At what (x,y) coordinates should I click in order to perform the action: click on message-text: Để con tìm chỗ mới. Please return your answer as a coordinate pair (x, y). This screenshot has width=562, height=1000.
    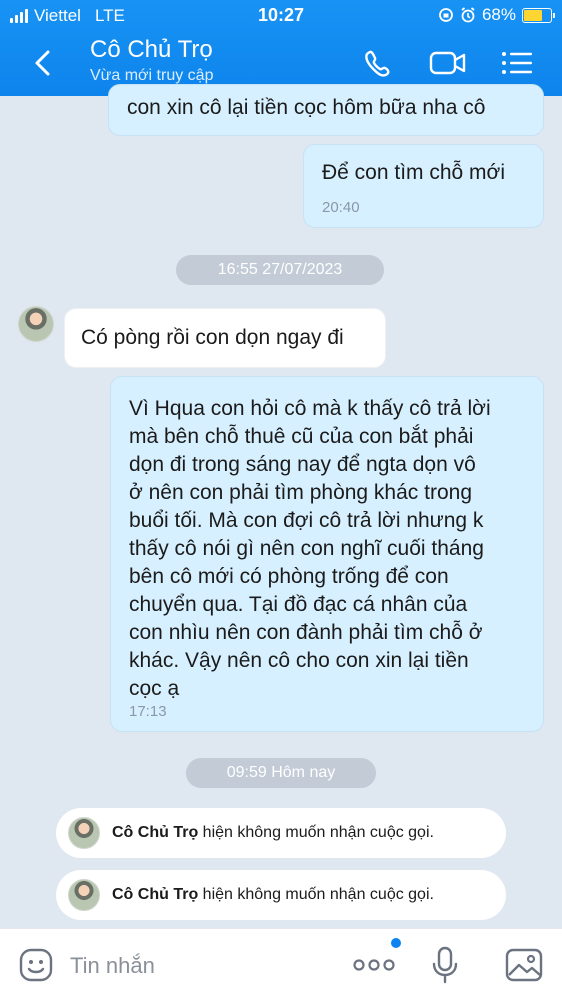
    Looking at the image, I should click on (413, 172).